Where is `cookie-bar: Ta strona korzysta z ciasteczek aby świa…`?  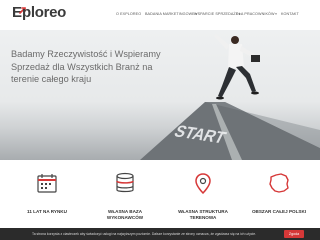
cookie-bar: Ta strona korzysta z ciasteczek aby świa… is located at coordinates (160, 234).